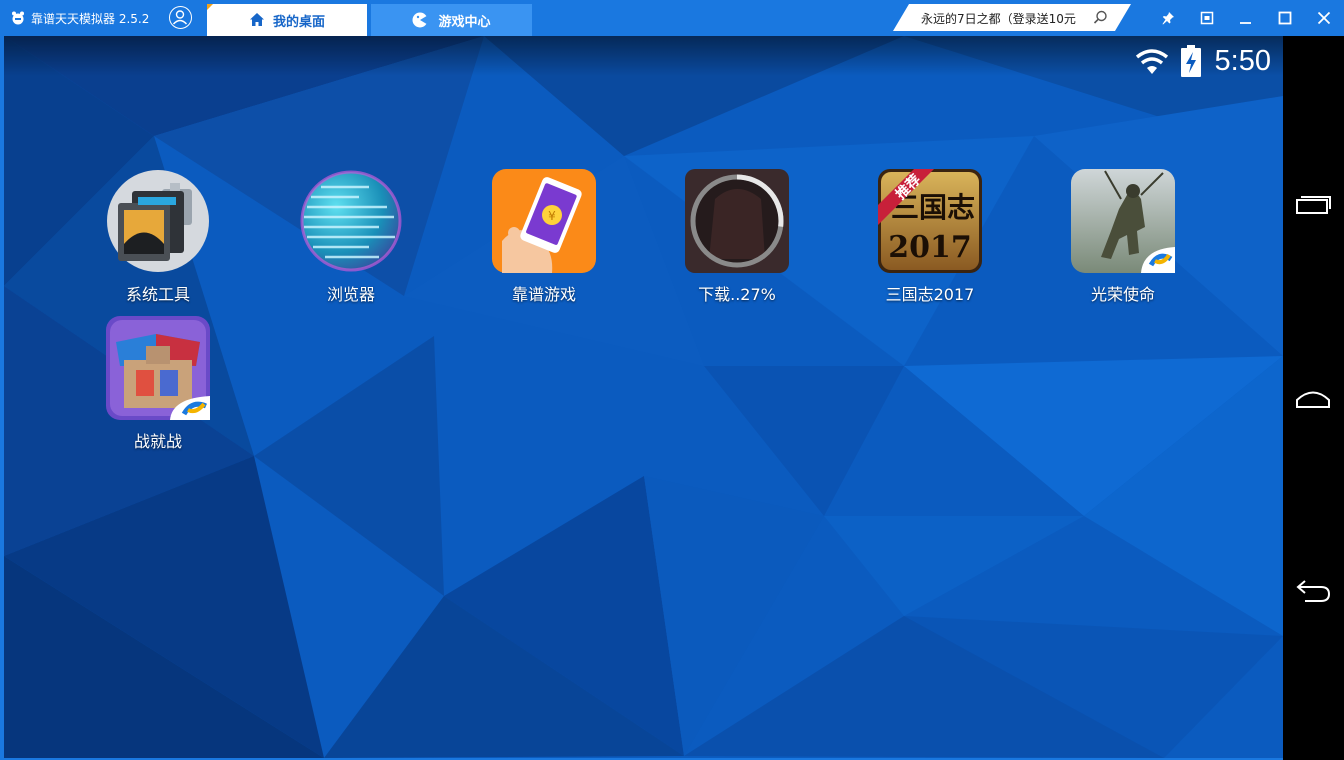  Describe the element at coordinates (2, 398) in the screenshot. I see `window-left-border` at that location.